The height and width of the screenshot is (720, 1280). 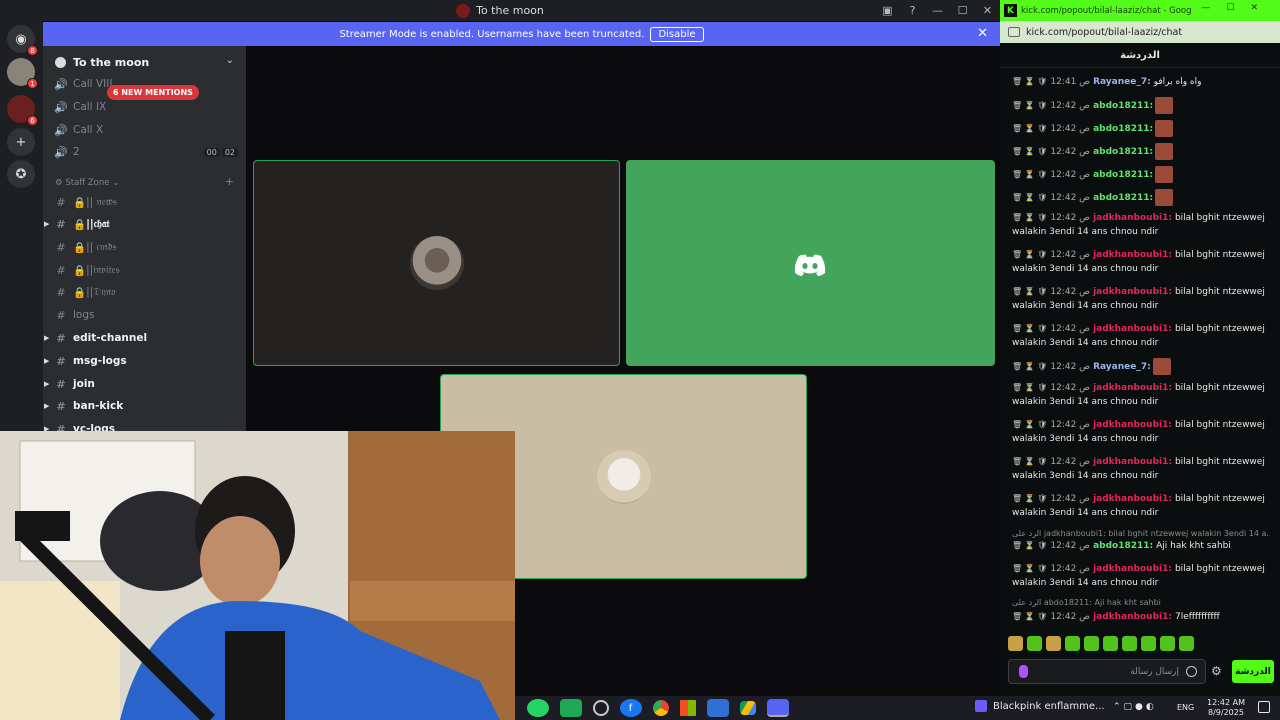 I want to click on close-window-button: ✕, so click(x=987, y=10).